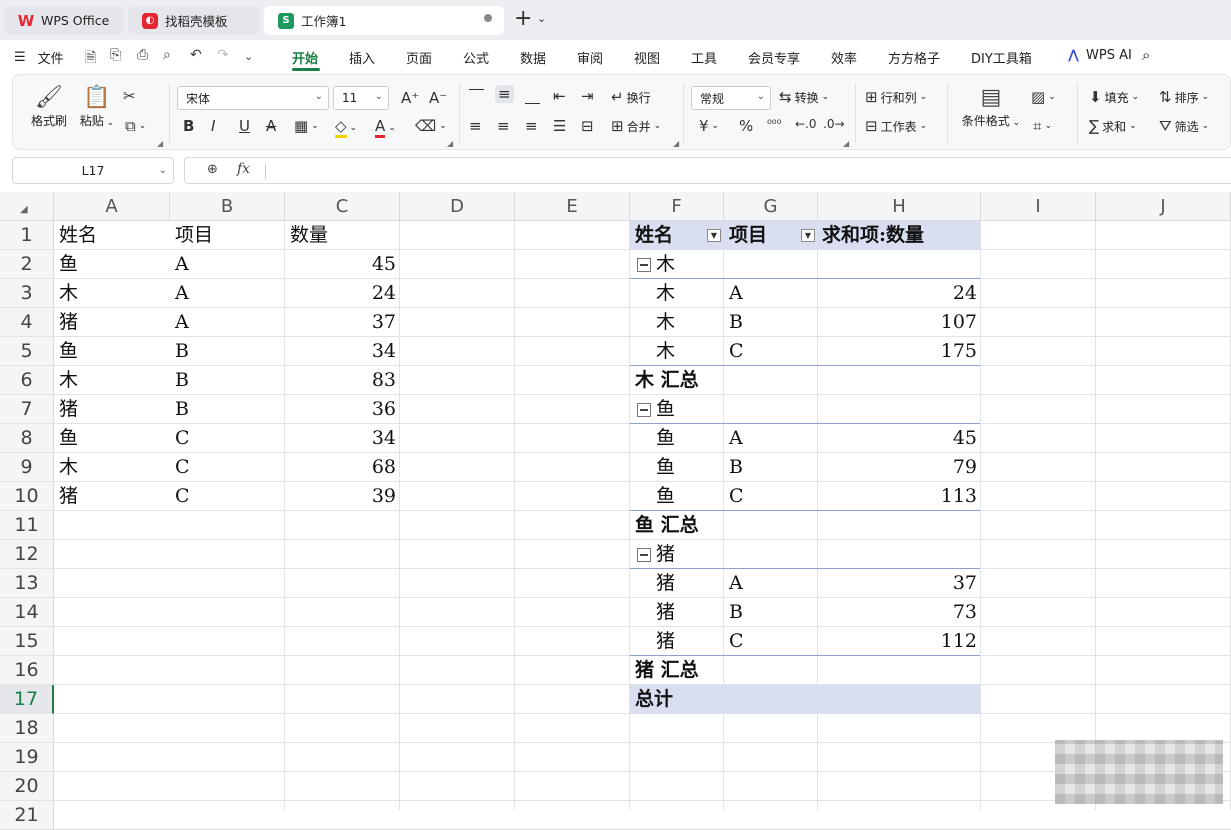 The width and height of the screenshot is (1231, 830). I want to click on save-icon: 🗎, so click(90, 59).